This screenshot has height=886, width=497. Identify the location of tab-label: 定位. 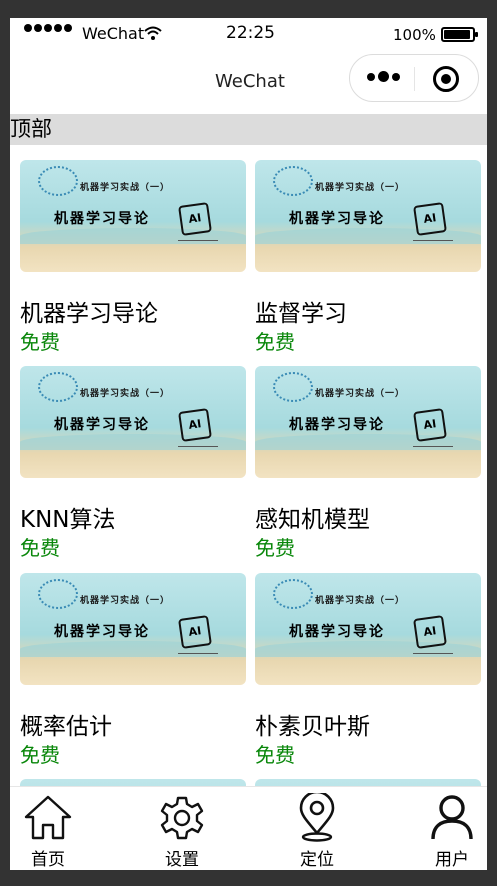
(317, 860).